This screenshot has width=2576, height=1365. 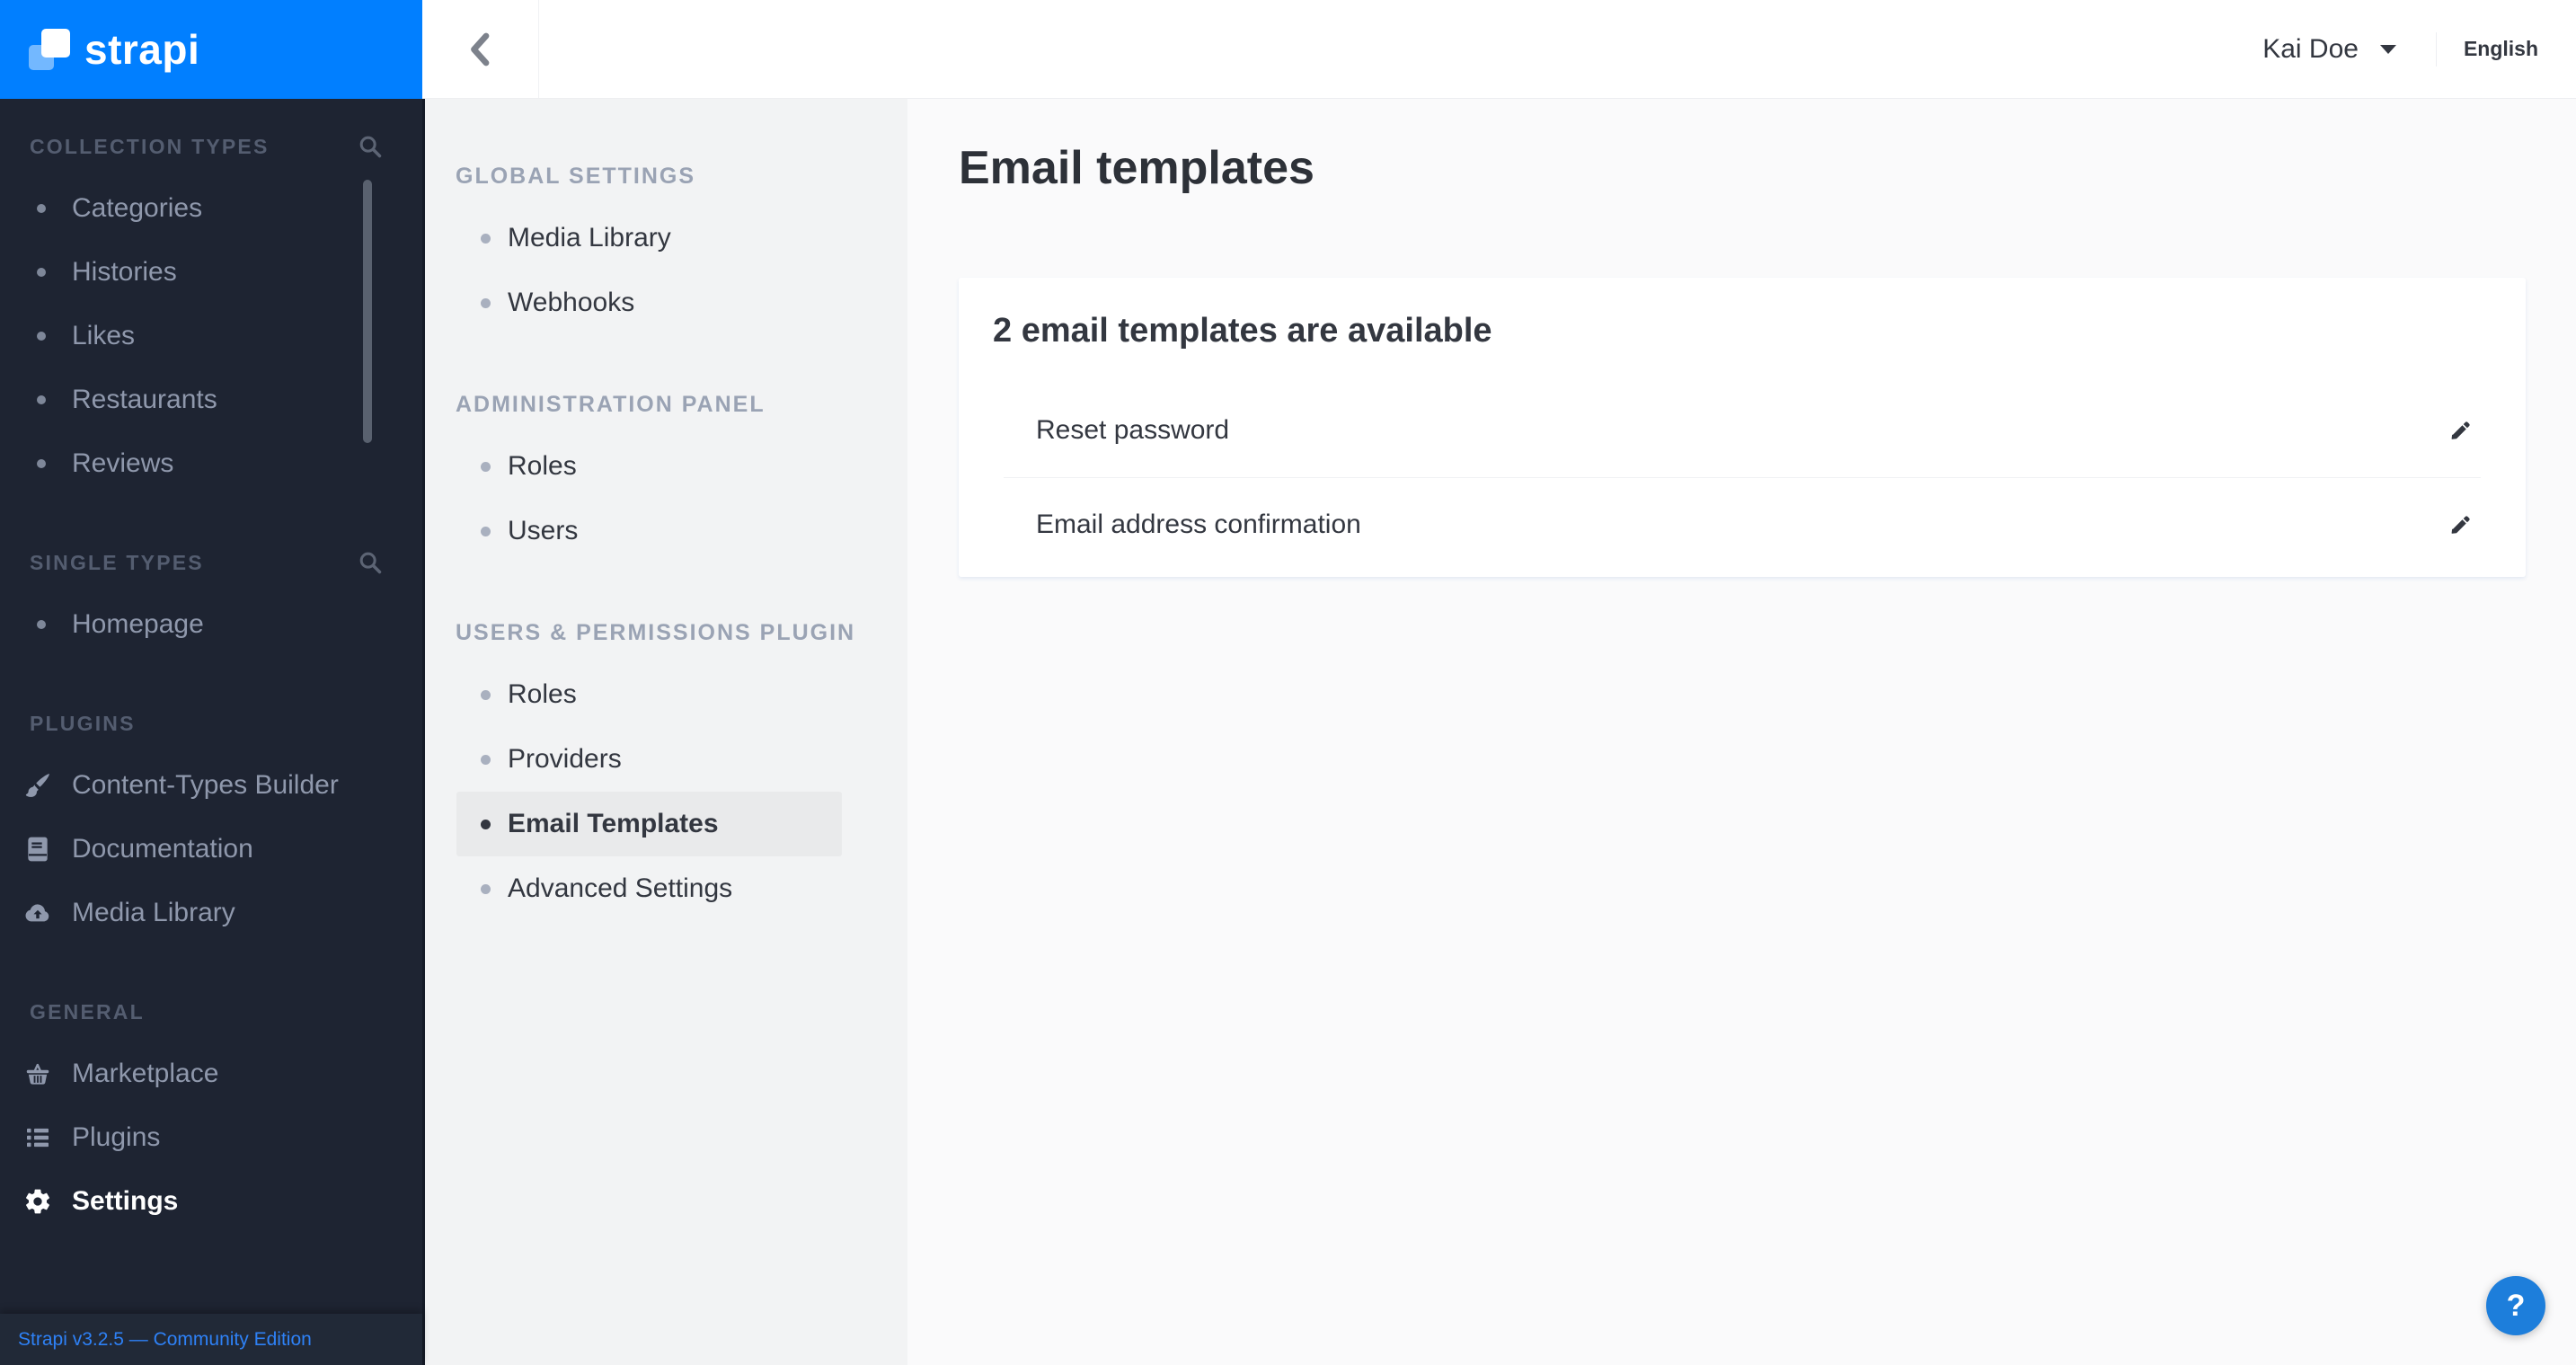 I want to click on sidebar-item-restaurants: Restaurants, so click(x=211, y=400).